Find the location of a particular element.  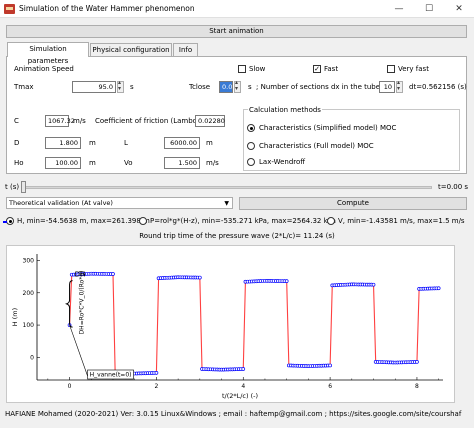

vo-label: Vo is located at coordinates (128, 163).